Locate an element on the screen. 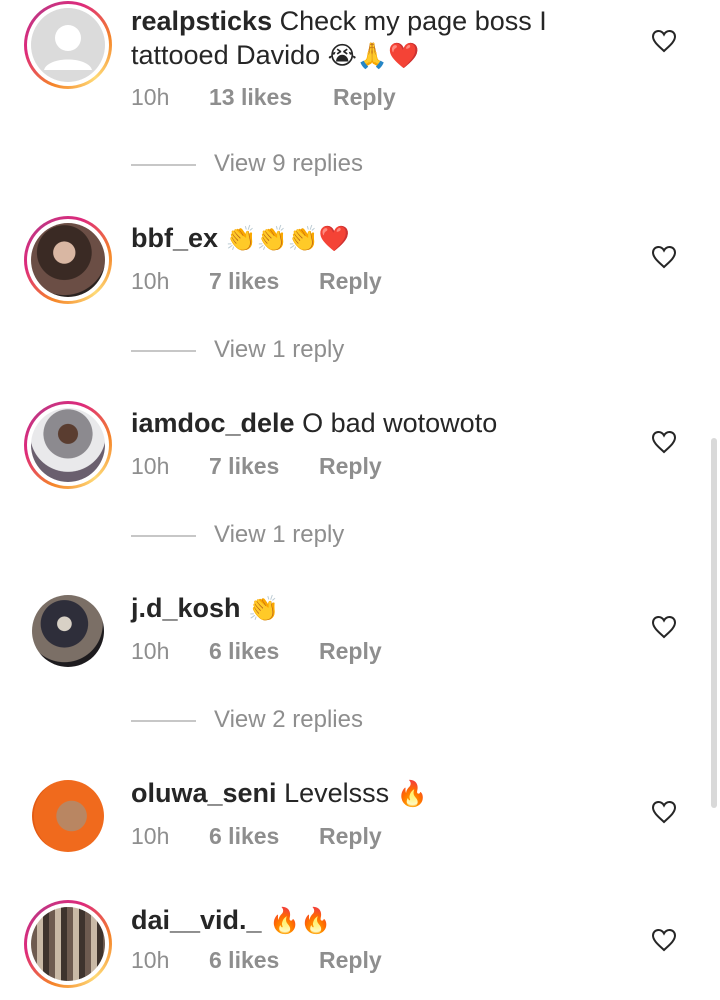 This screenshot has height=1000, width=720. username: bbf_ex is located at coordinates (174, 238).